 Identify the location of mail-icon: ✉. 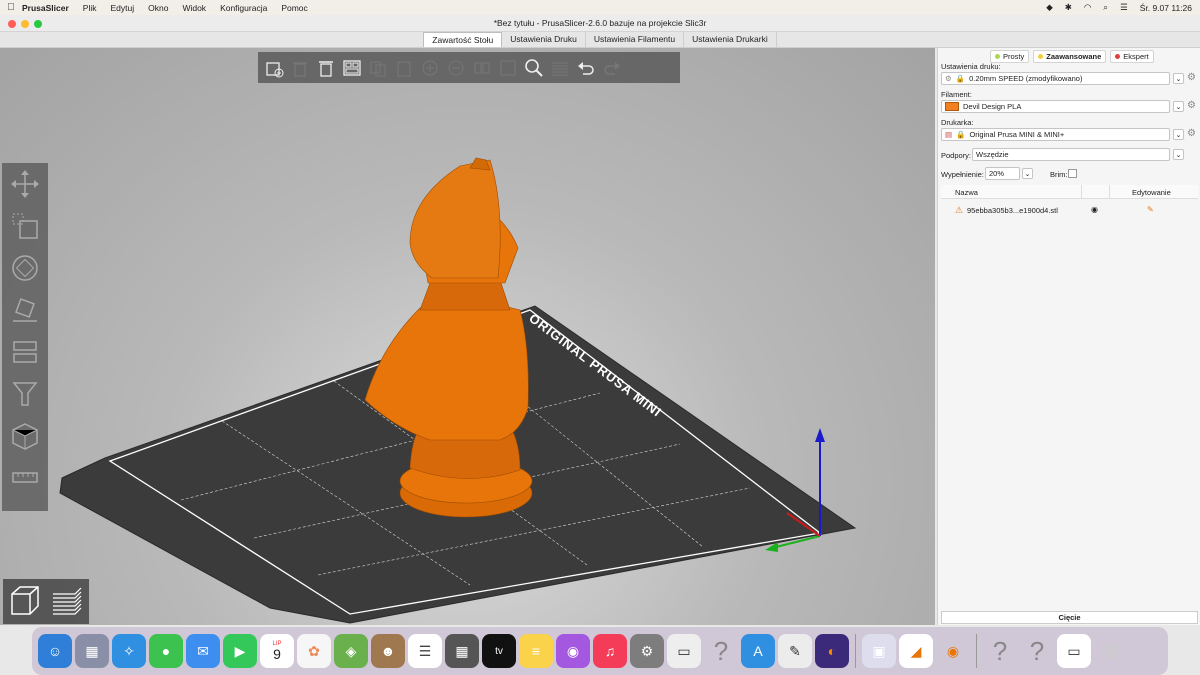
(203, 651).